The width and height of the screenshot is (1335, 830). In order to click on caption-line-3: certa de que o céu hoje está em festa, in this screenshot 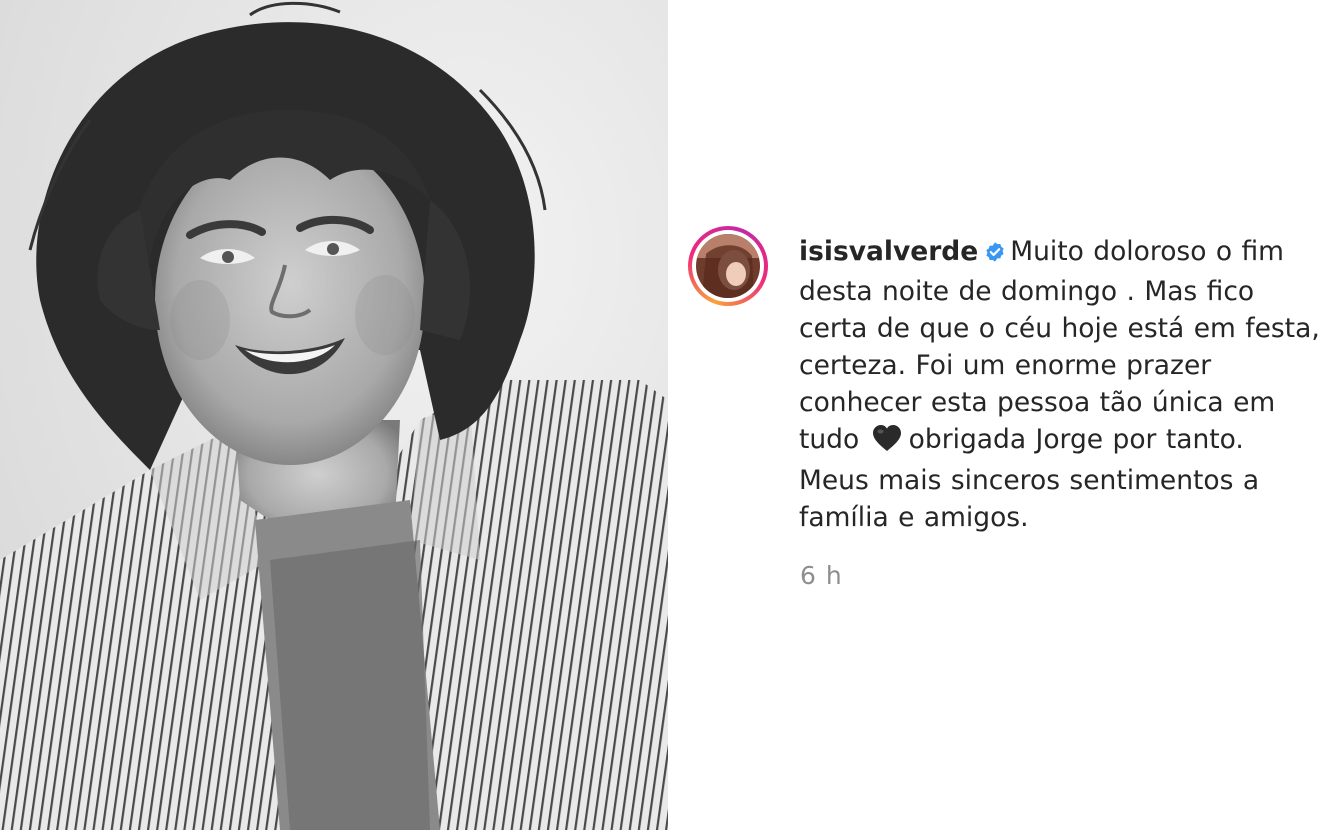, I will do `click(1059, 328)`.